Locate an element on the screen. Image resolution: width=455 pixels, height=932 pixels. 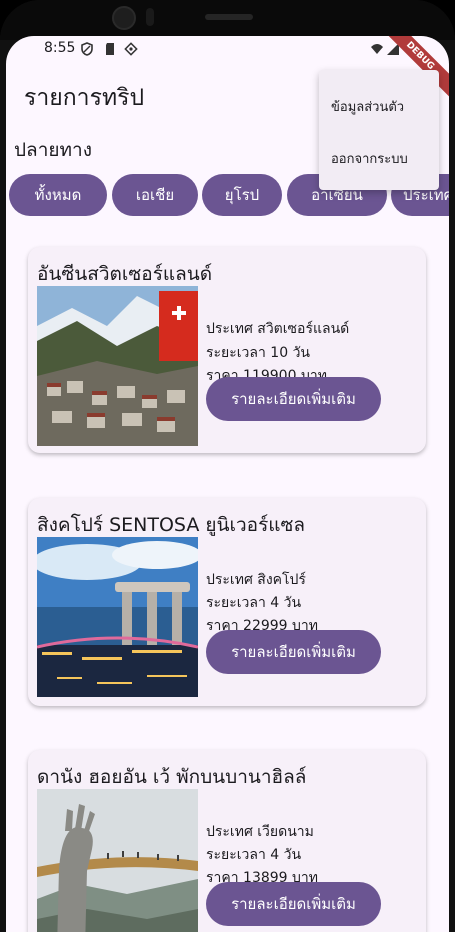
speaker-grill is located at coordinates (229, 17).